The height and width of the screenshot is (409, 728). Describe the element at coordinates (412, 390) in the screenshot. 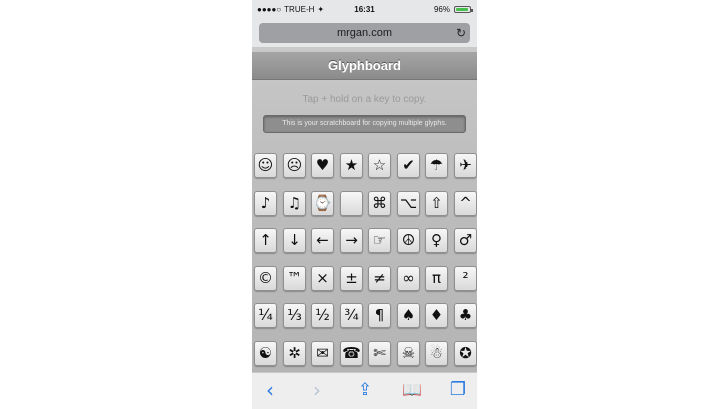

I see `bookmarks-button: 📖` at that location.